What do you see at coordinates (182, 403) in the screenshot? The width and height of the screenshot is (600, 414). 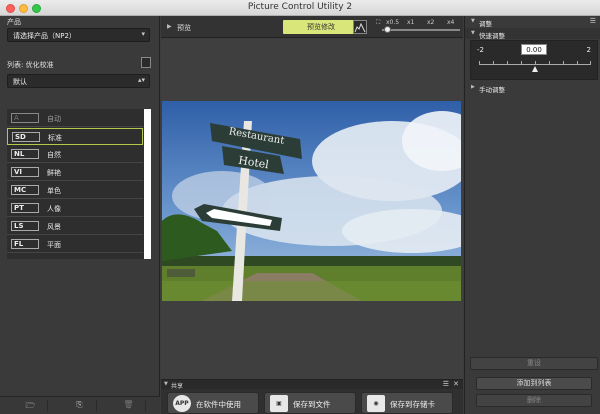 I see `app-icon: APP` at bounding box center [182, 403].